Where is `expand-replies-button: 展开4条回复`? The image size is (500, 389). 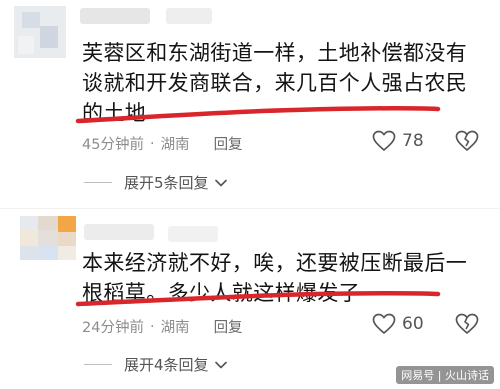
expand-replies-button: 展开4条回复 is located at coordinates (155, 364).